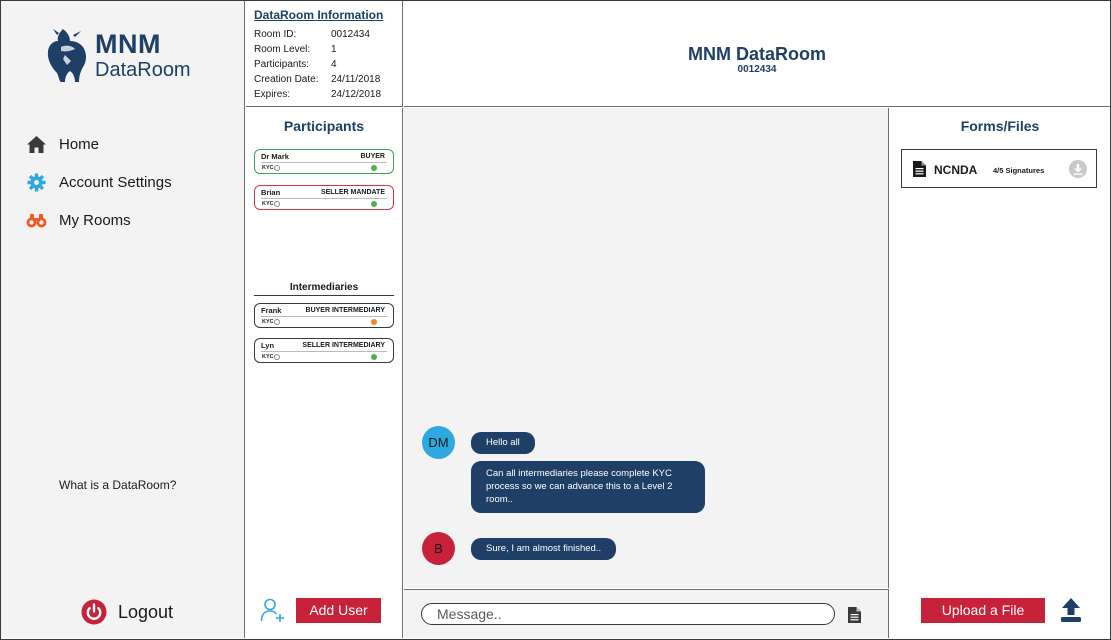 This screenshot has height=640, width=1111. What do you see at coordinates (36, 220) in the screenshot?
I see `binoculars-icon` at bounding box center [36, 220].